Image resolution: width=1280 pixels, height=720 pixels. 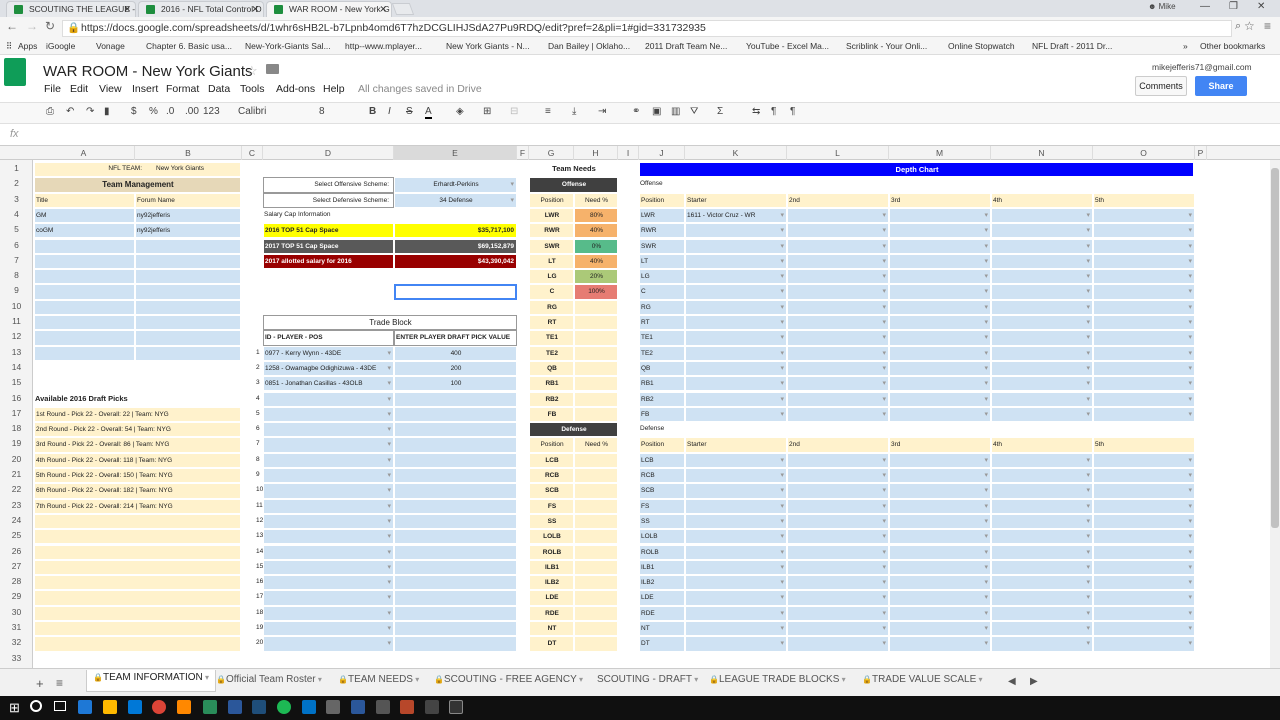 I want to click on col-header: K, so click(x=736, y=153).